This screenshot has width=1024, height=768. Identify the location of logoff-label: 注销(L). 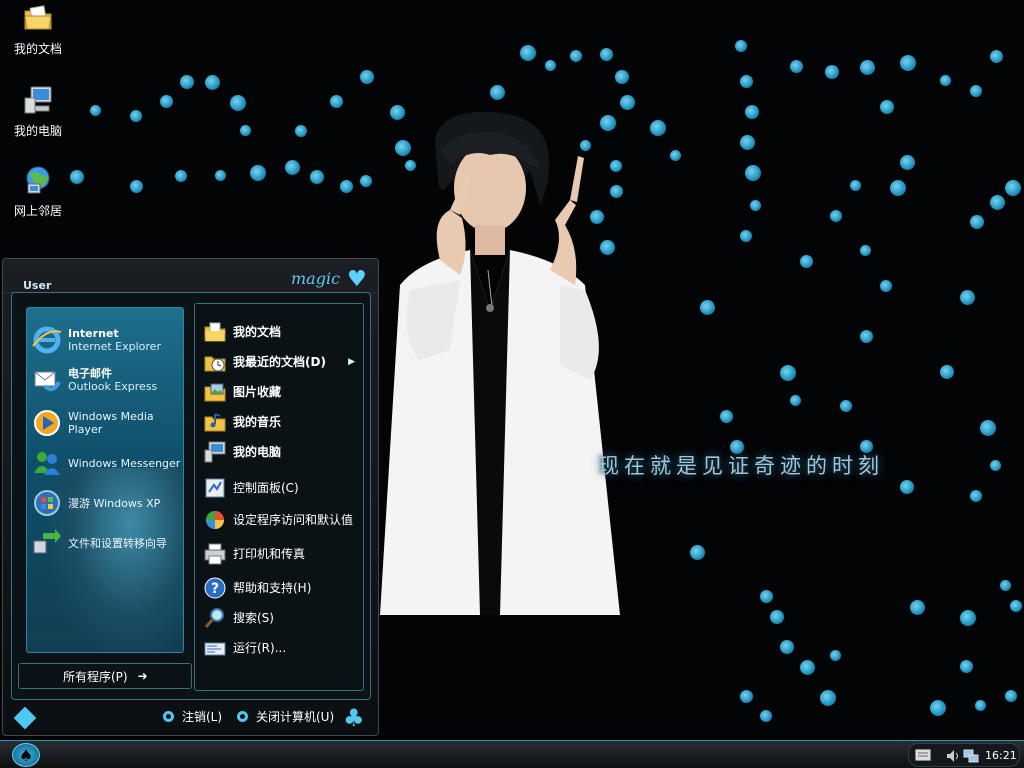
(202, 717).